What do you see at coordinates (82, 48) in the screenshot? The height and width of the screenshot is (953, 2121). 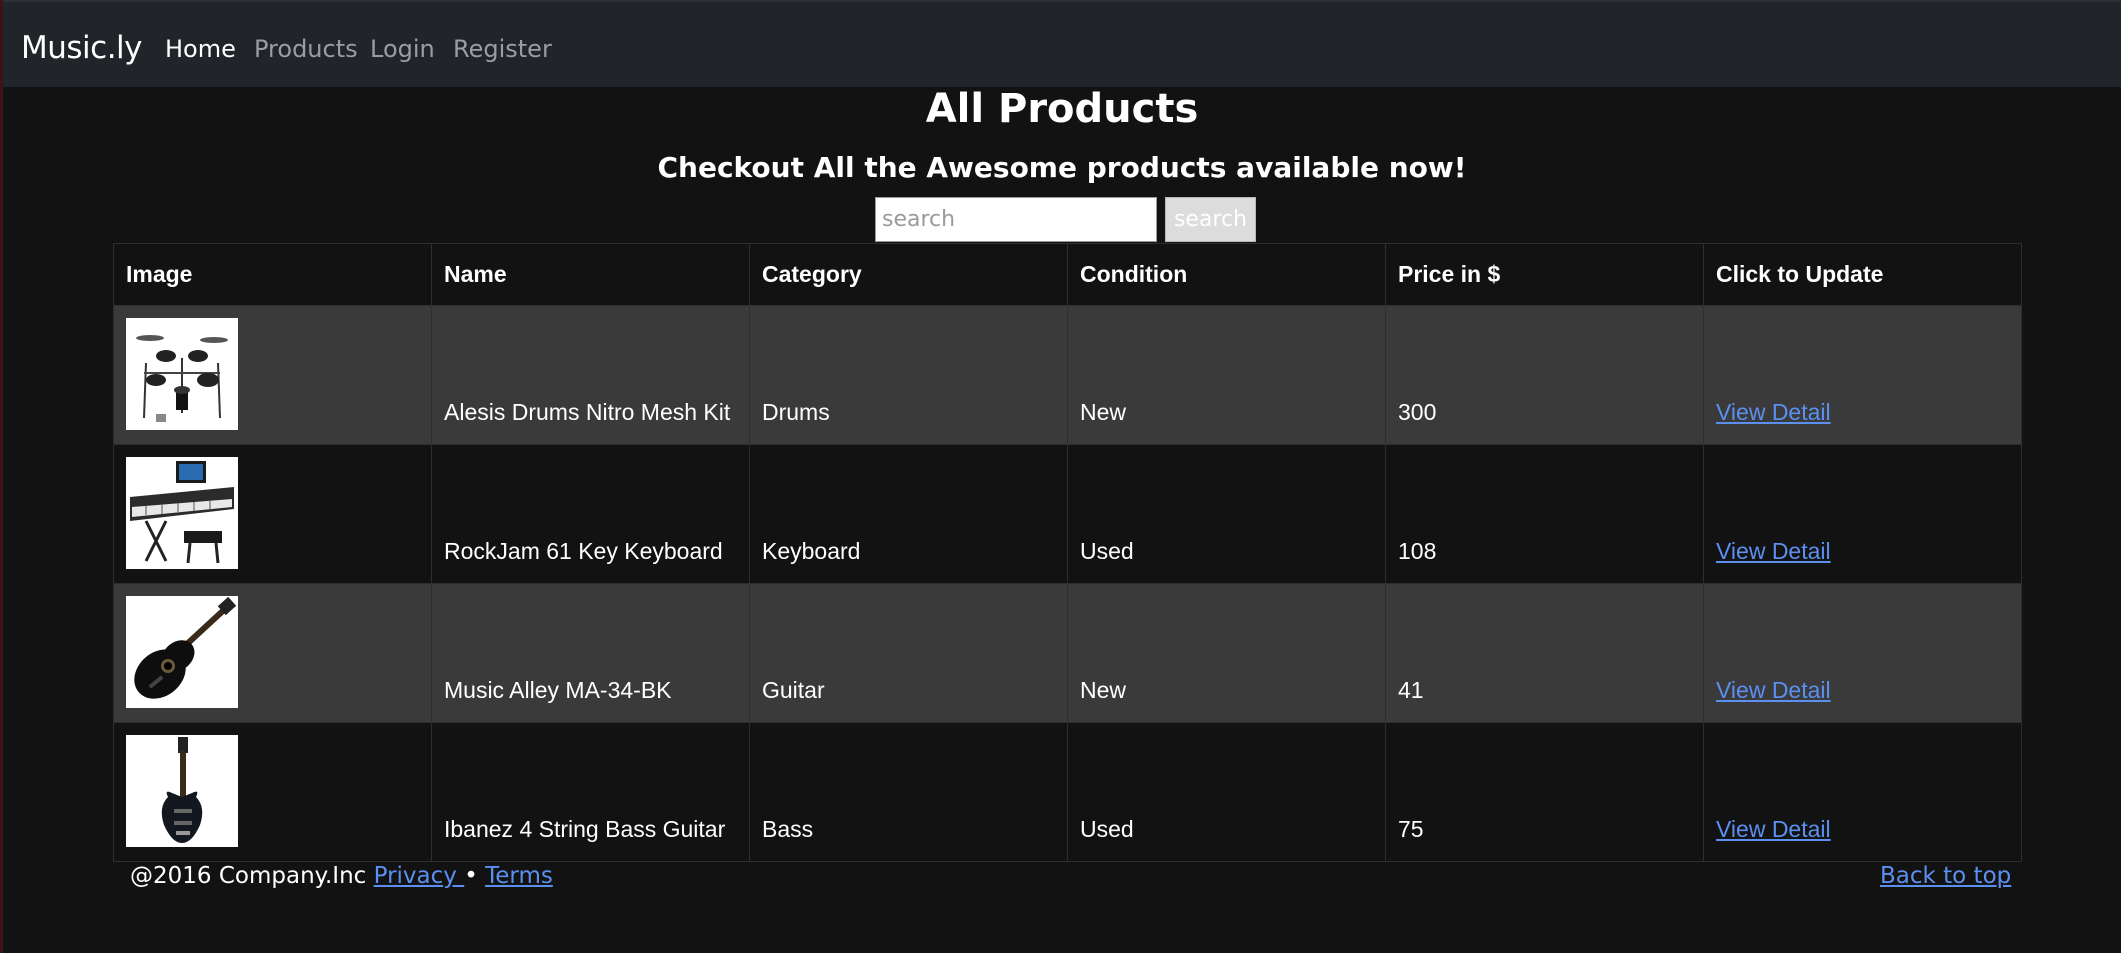 I see `brand-logo: Music.ly` at bounding box center [82, 48].